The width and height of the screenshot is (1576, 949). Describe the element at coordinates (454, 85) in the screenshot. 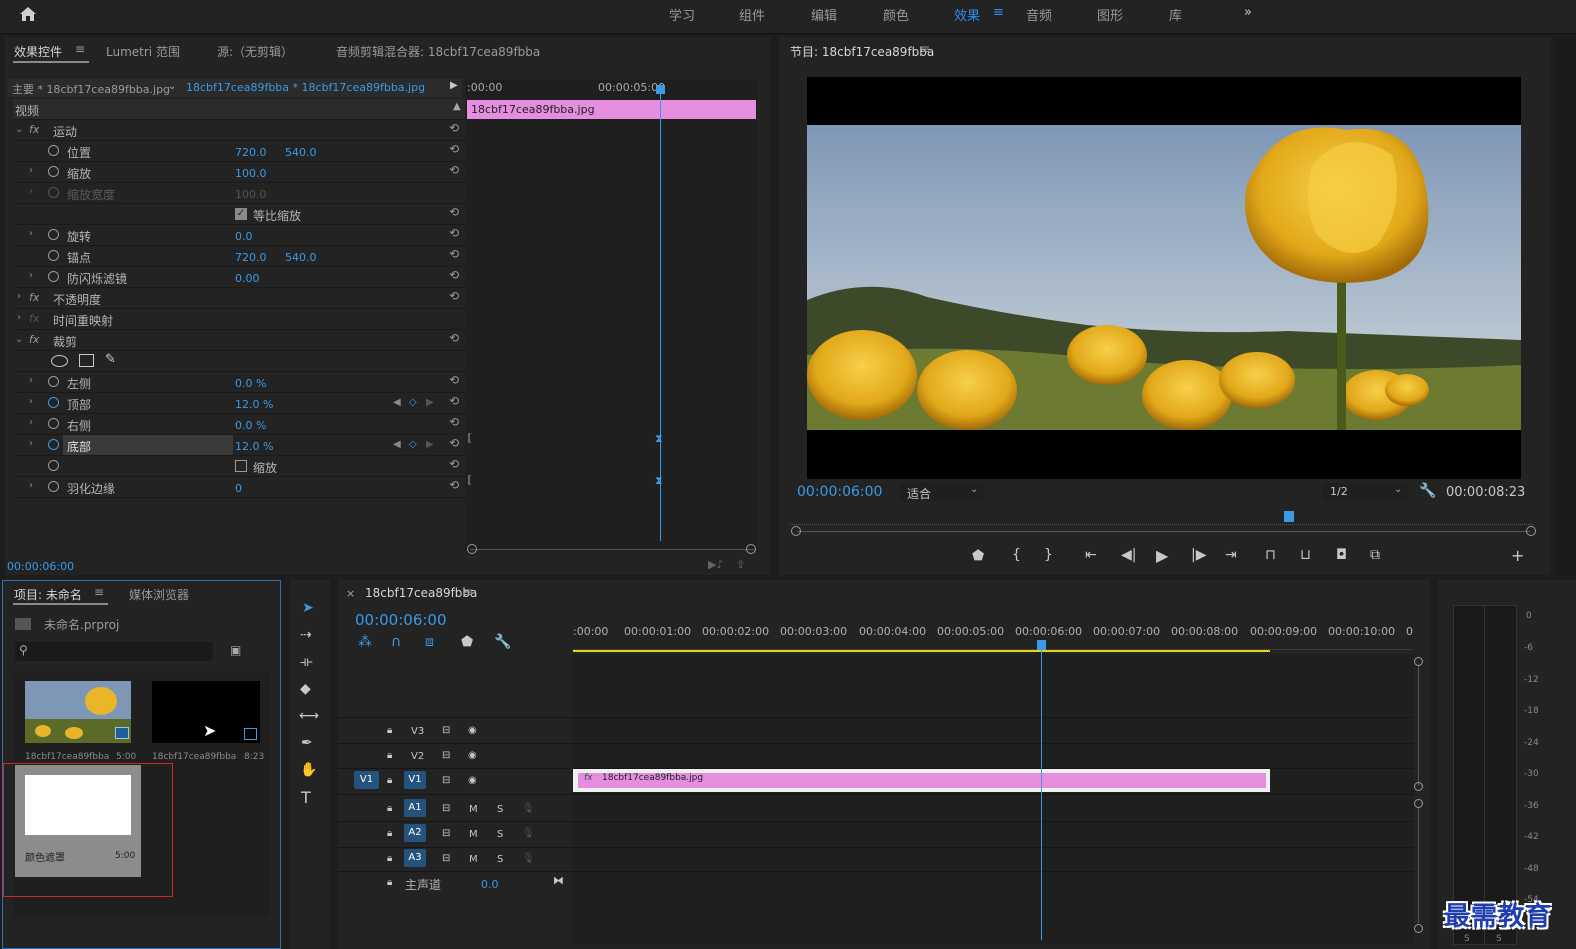

I see `play-only-icon: ▶` at that location.